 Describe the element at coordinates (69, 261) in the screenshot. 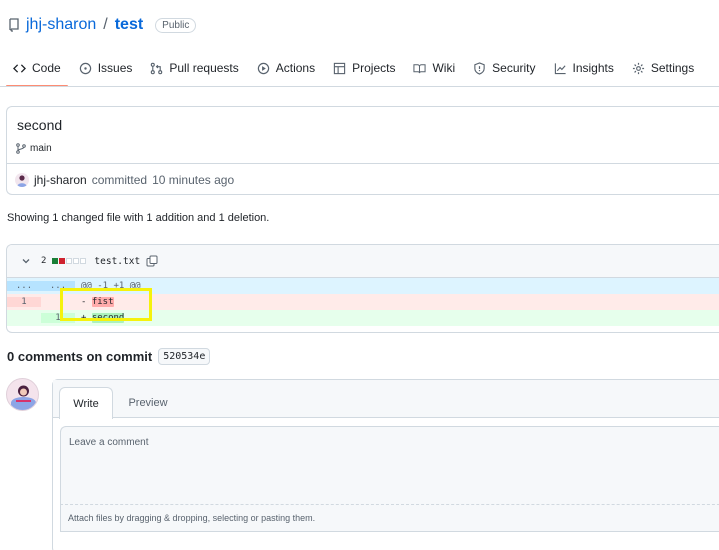

I see `diffstat-bars` at that location.